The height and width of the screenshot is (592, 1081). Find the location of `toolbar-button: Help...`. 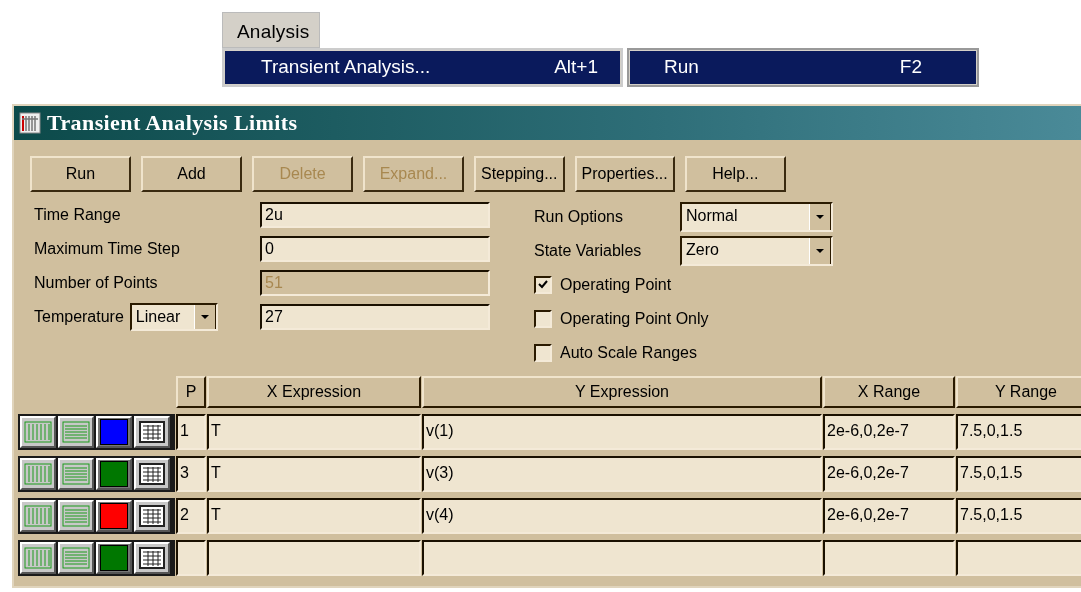

toolbar-button: Help... is located at coordinates (735, 174).